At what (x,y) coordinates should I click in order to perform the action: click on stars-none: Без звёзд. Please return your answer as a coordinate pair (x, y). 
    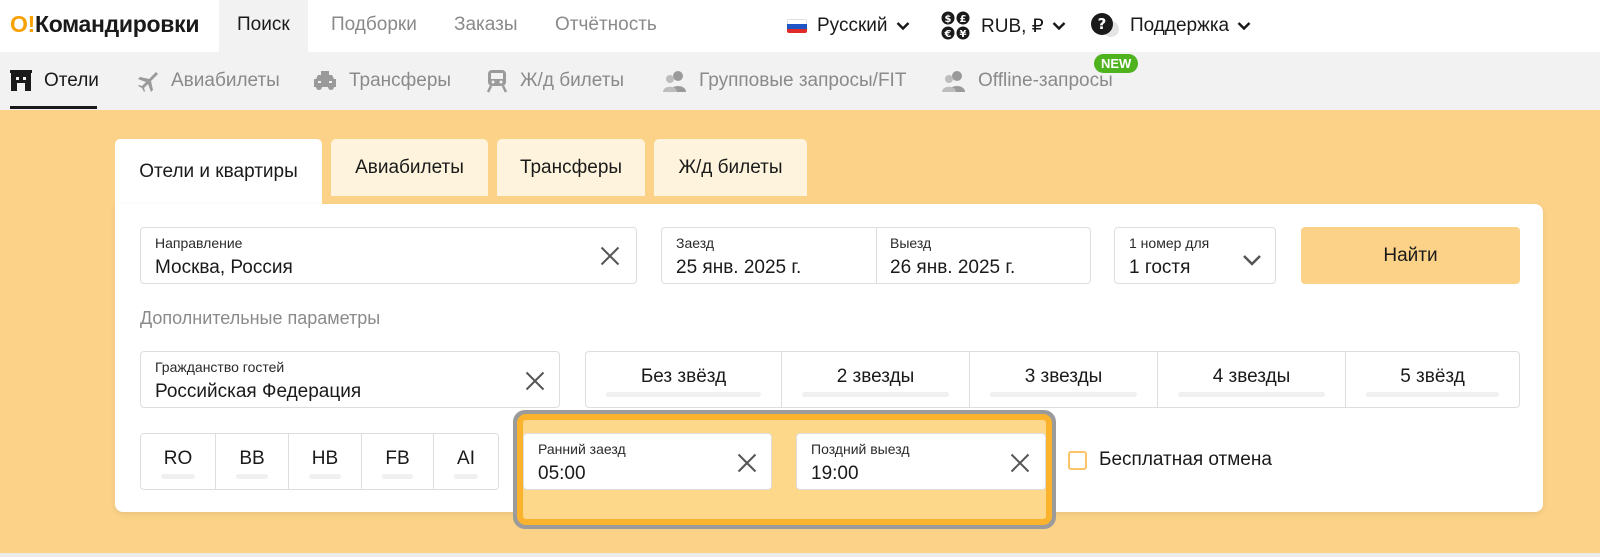
    Looking at the image, I should click on (684, 379).